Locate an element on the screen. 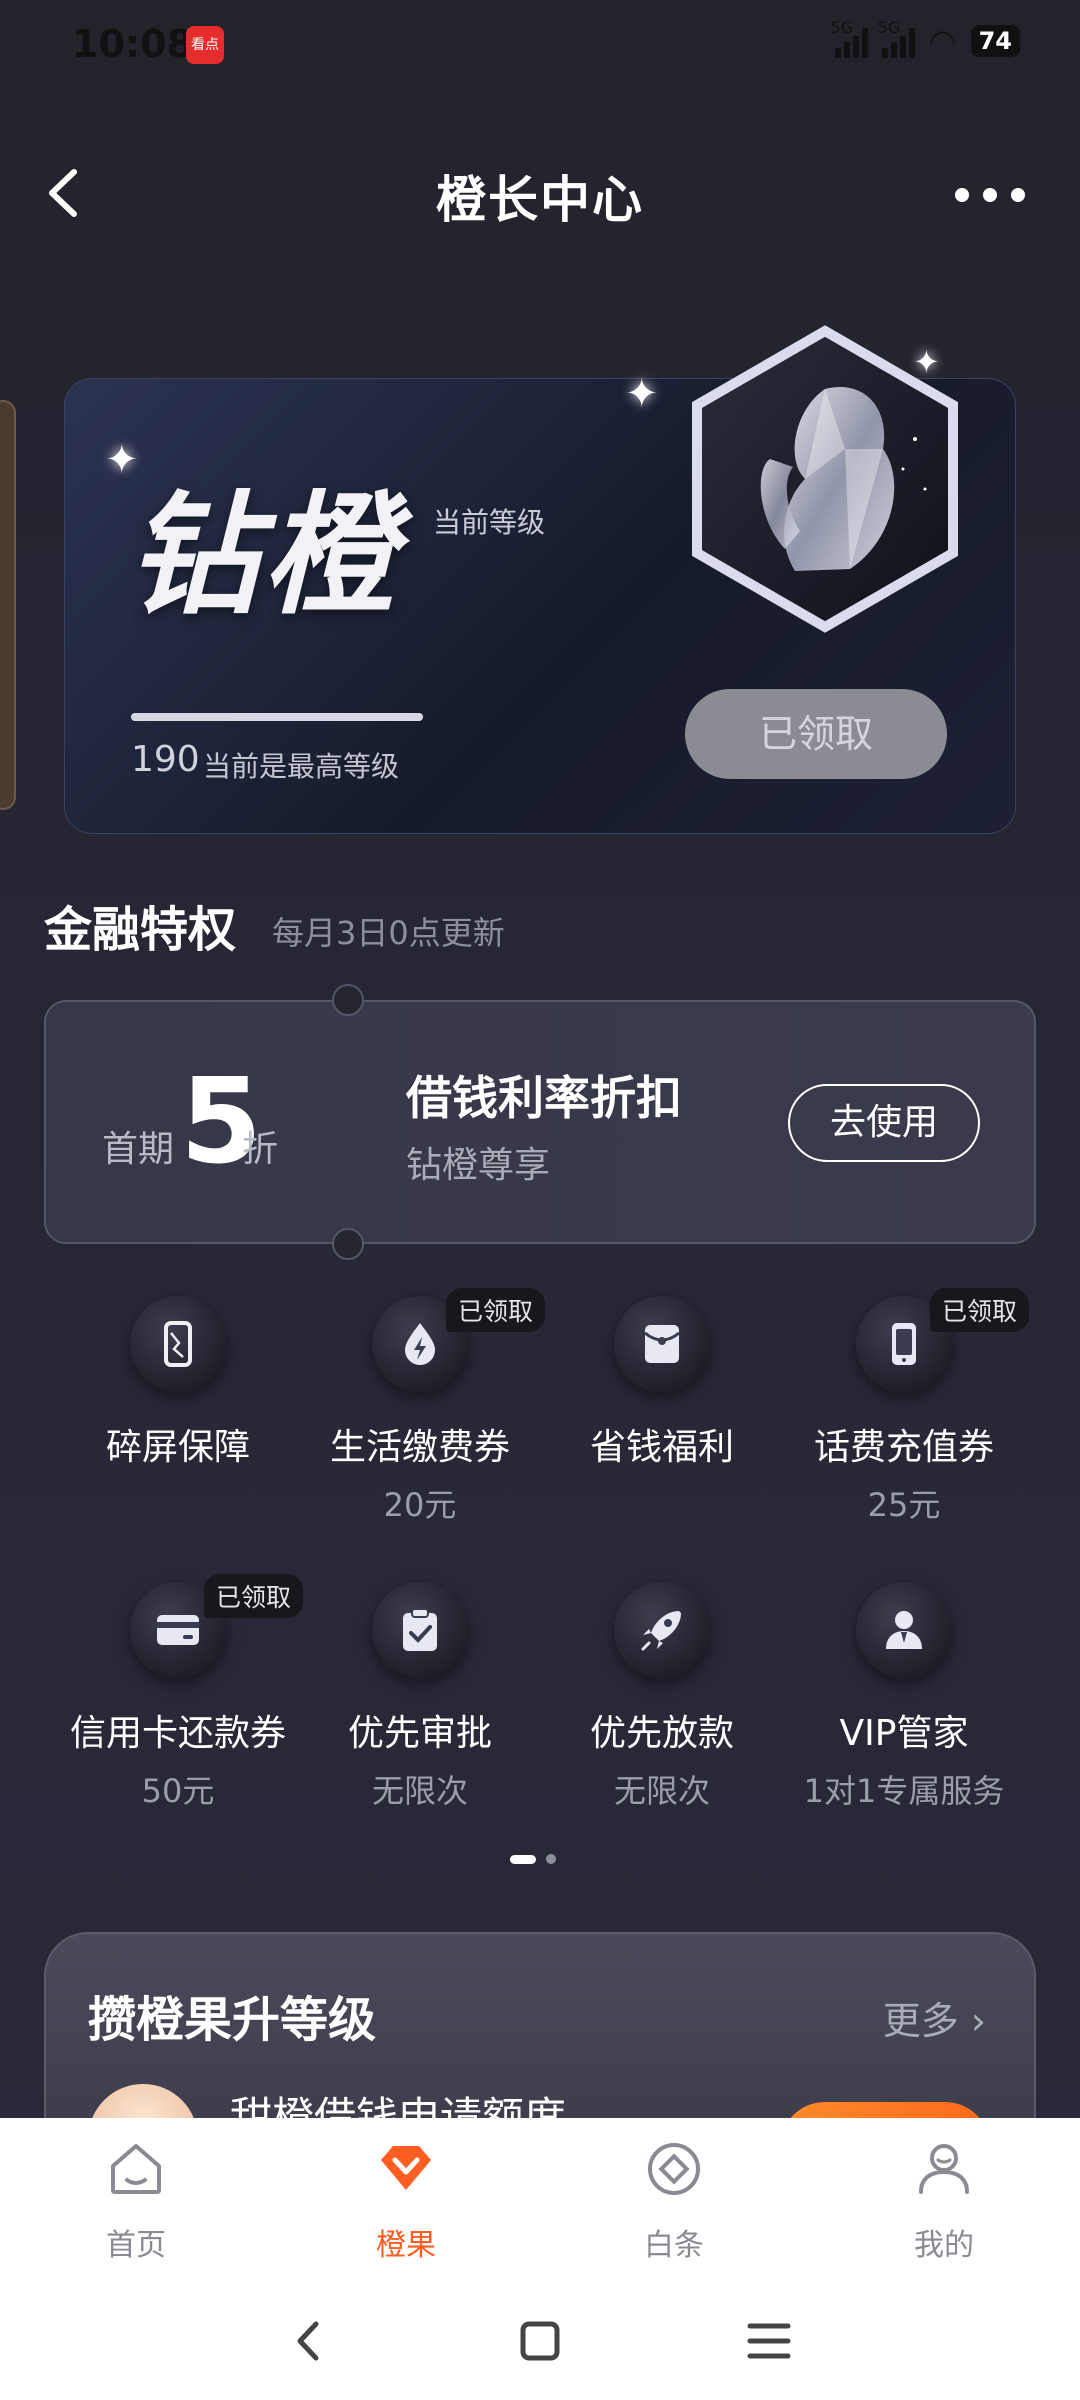  level-name: 钻橙 is located at coordinates (263, 556).